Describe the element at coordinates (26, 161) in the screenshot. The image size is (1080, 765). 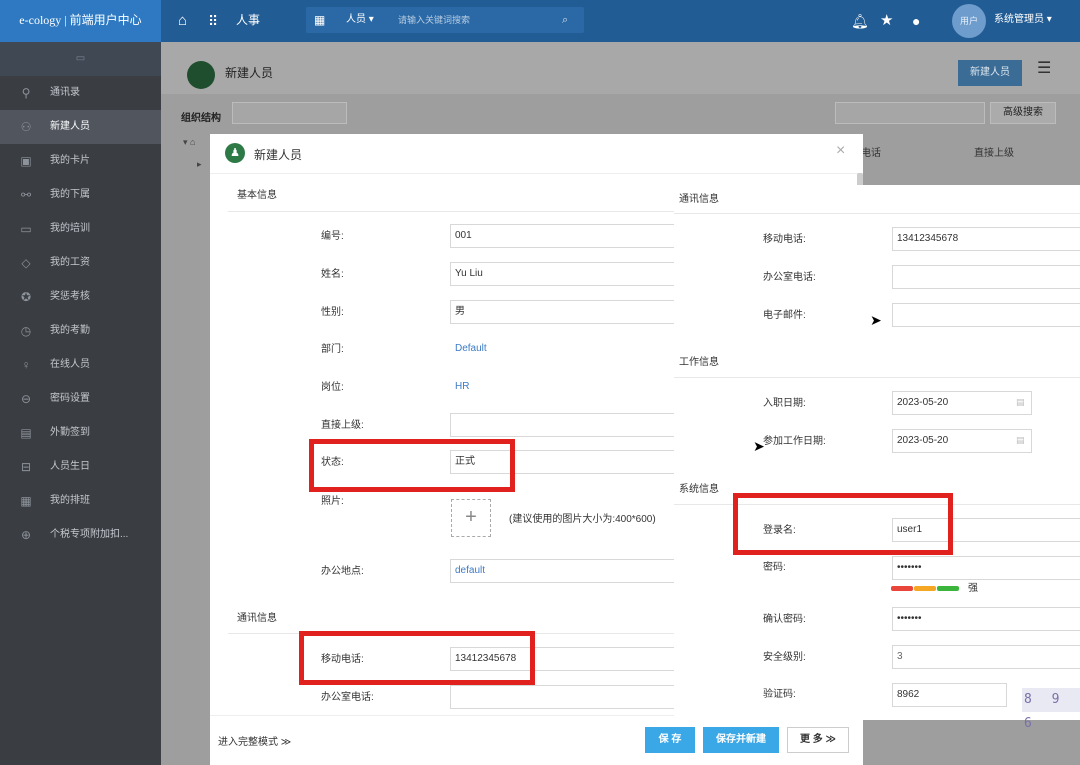
I see `card-icon: ▣` at that location.